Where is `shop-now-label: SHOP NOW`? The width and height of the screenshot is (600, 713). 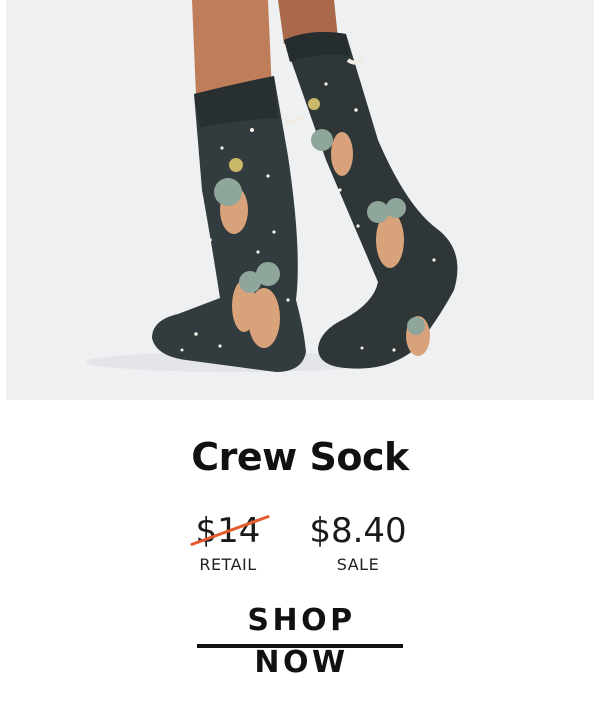
shop-now-label: SHOP NOW is located at coordinates (301, 641).